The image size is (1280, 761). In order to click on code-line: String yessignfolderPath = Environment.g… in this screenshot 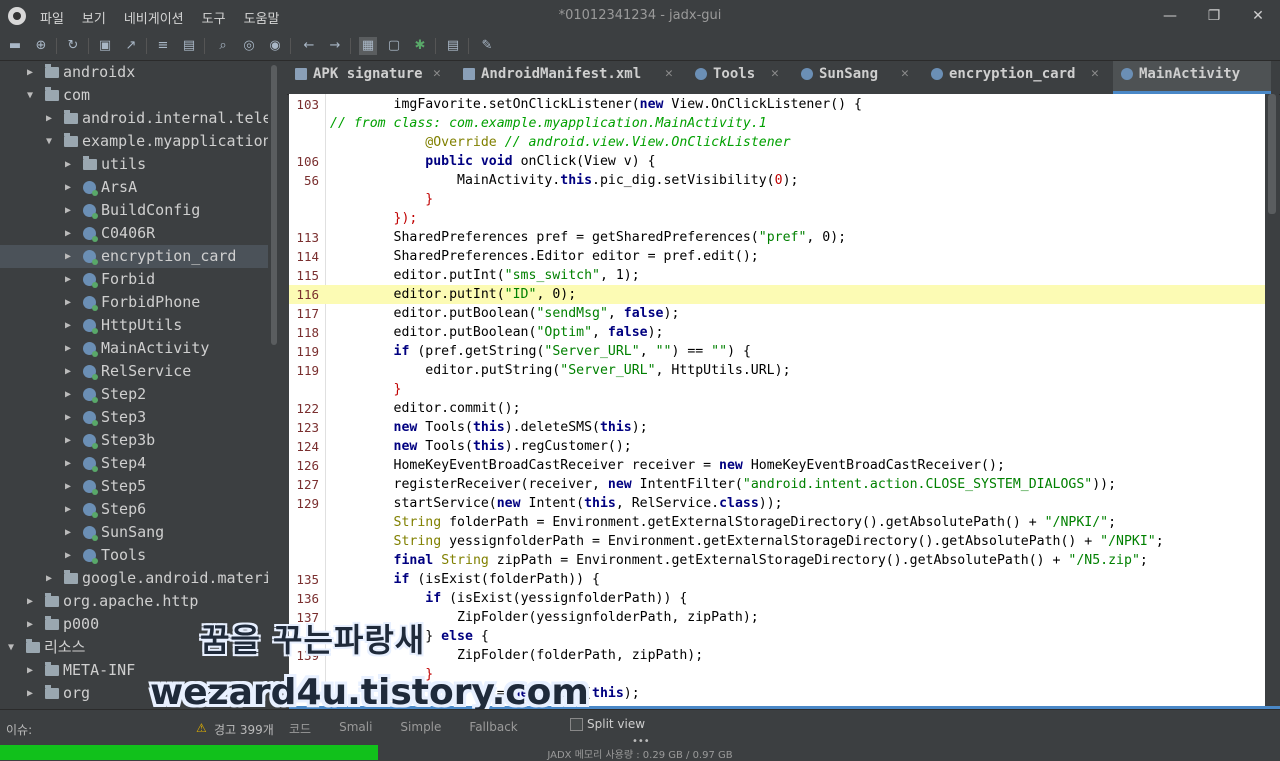, I will do `click(777, 541)`.